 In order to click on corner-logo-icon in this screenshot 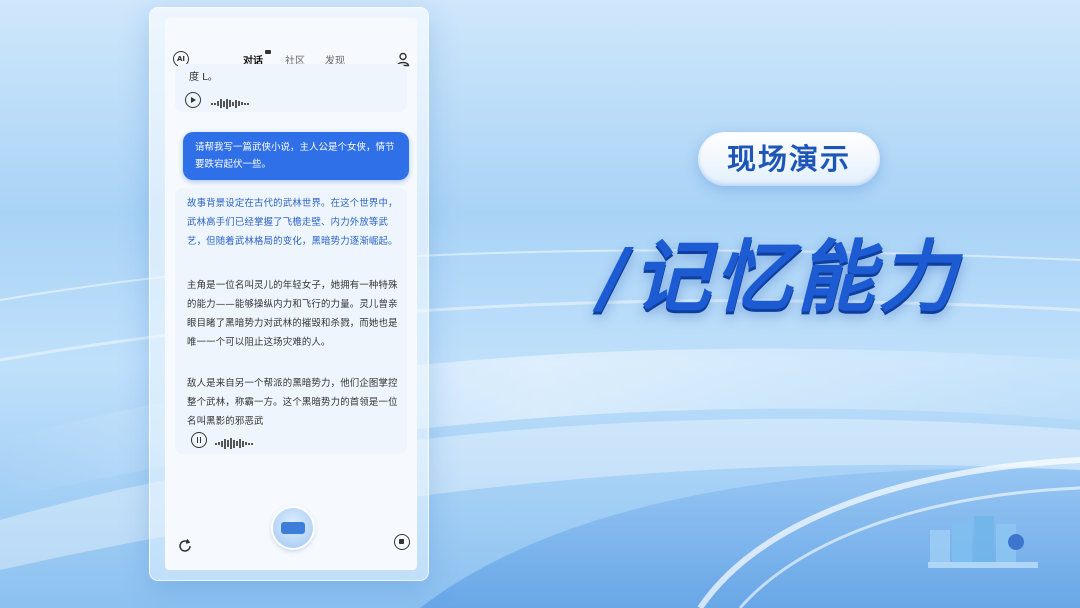, I will do `click(983, 542)`.